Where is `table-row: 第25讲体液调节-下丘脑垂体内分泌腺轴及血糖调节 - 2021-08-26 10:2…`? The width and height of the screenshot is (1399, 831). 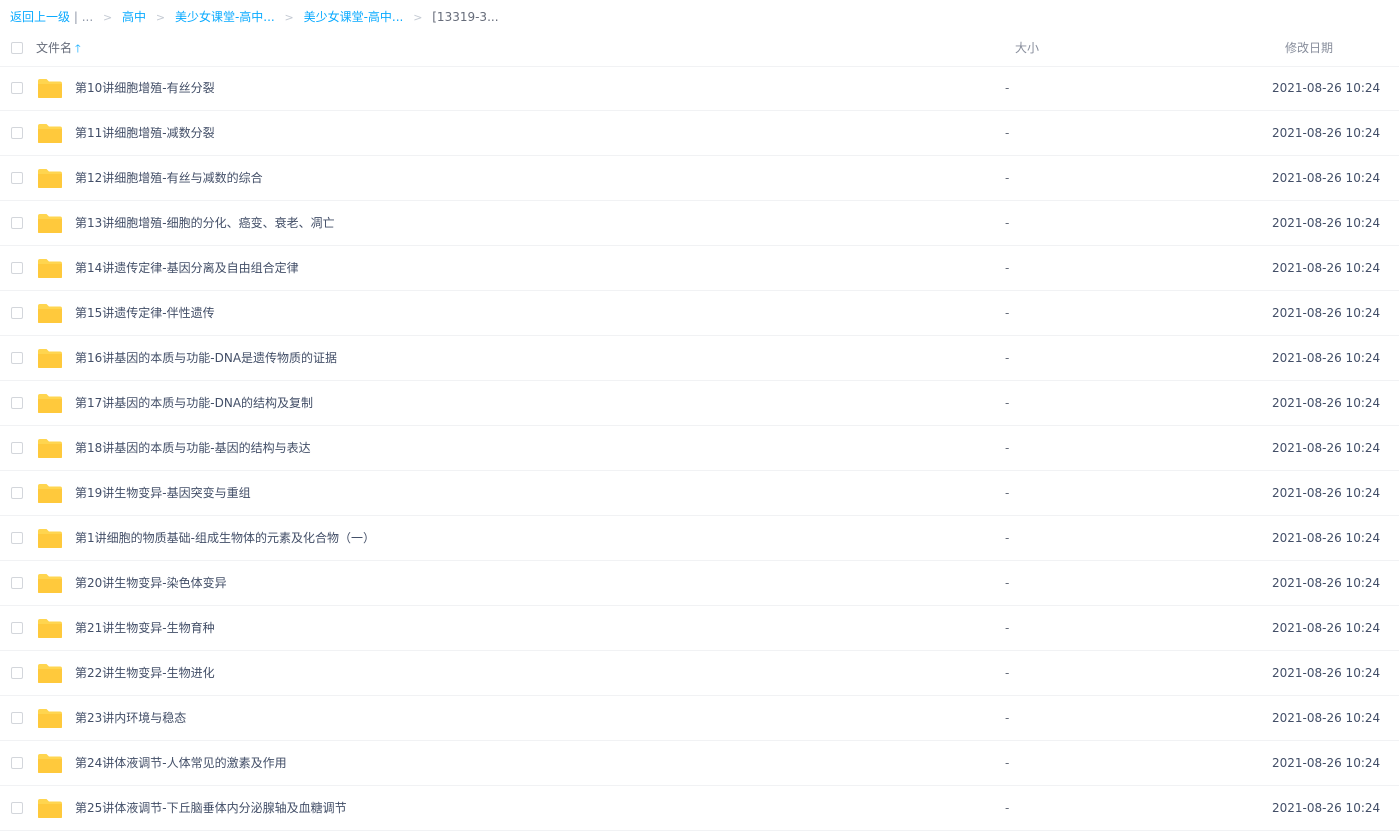 table-row: 第25讲体液调节-下丘脑垂体内分泌腺轴及血糖调节 - 2021-08-26 10:2… is located at coordinates (699, 808).